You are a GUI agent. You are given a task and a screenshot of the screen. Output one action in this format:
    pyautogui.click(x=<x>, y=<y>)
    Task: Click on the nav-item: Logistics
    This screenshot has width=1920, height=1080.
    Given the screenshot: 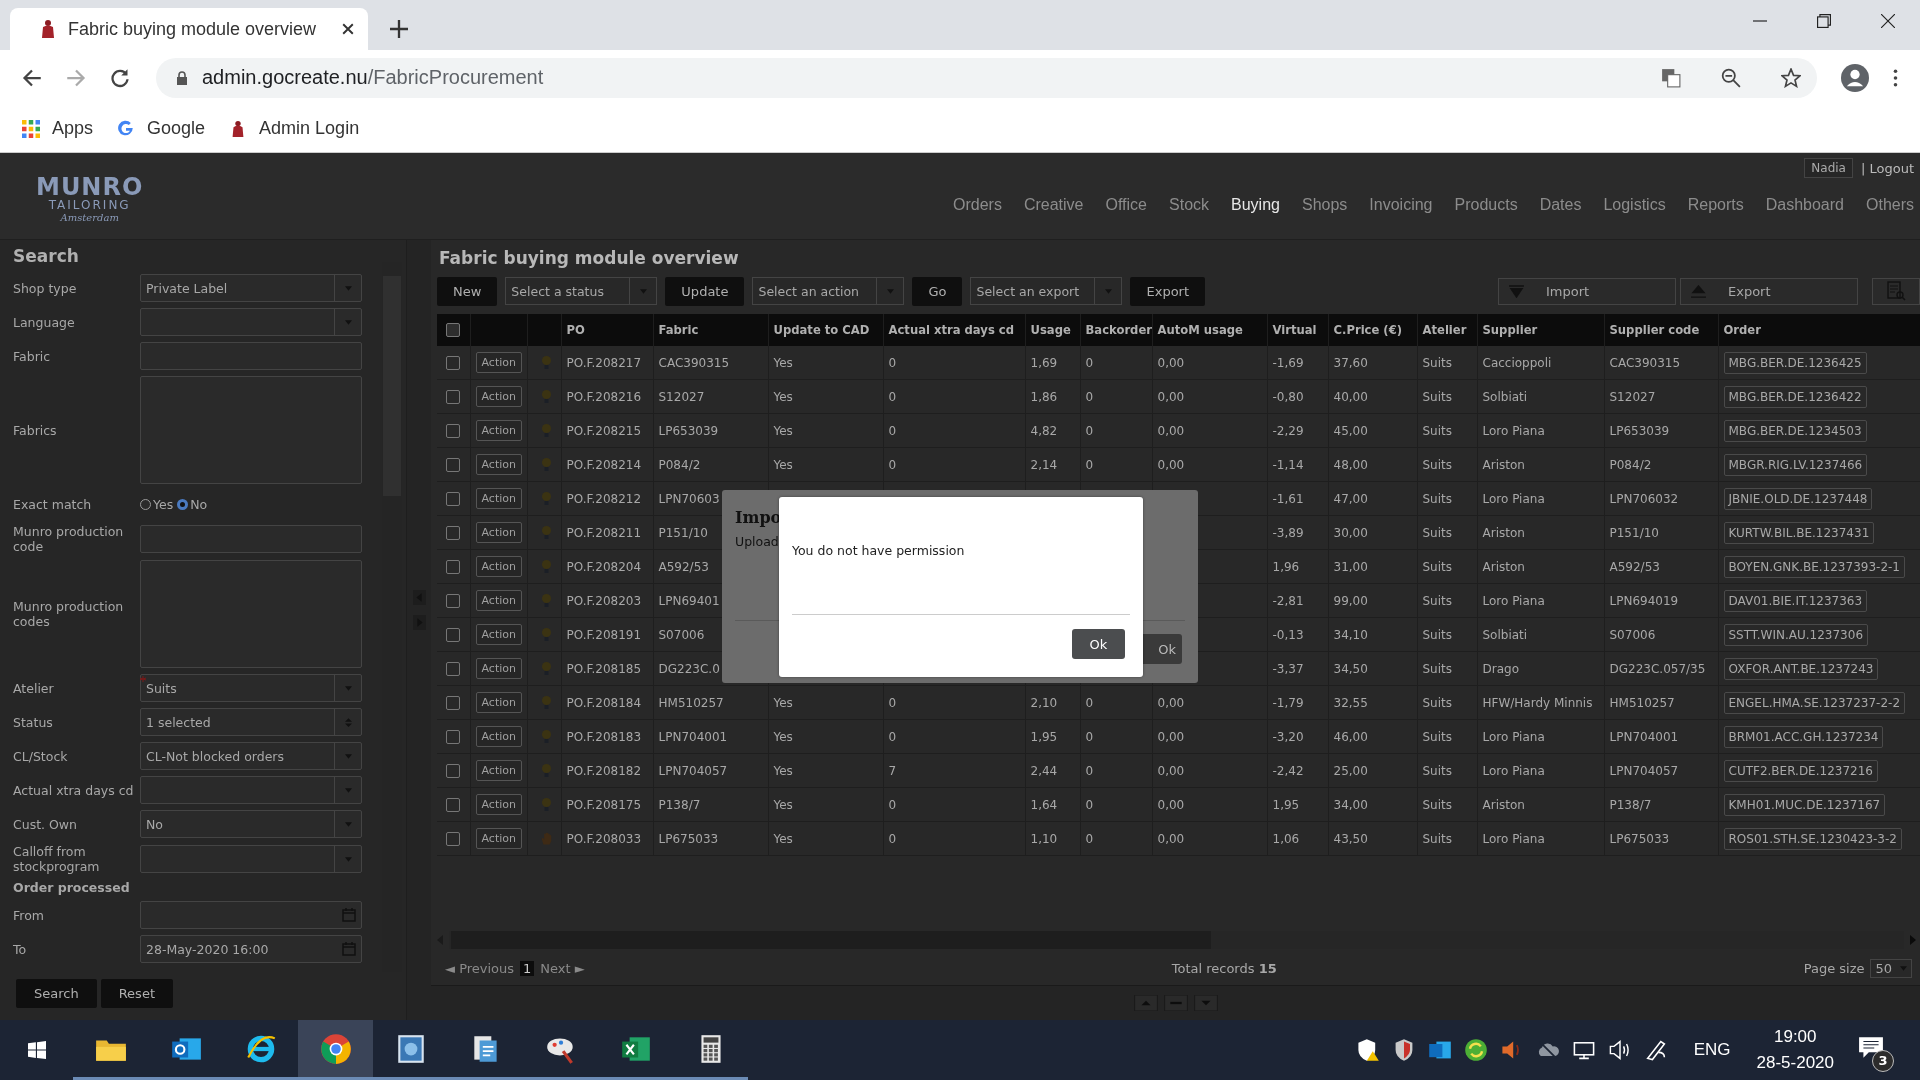 What is the action you would take?
    pyautogui.click(x=1634, y=205)
    